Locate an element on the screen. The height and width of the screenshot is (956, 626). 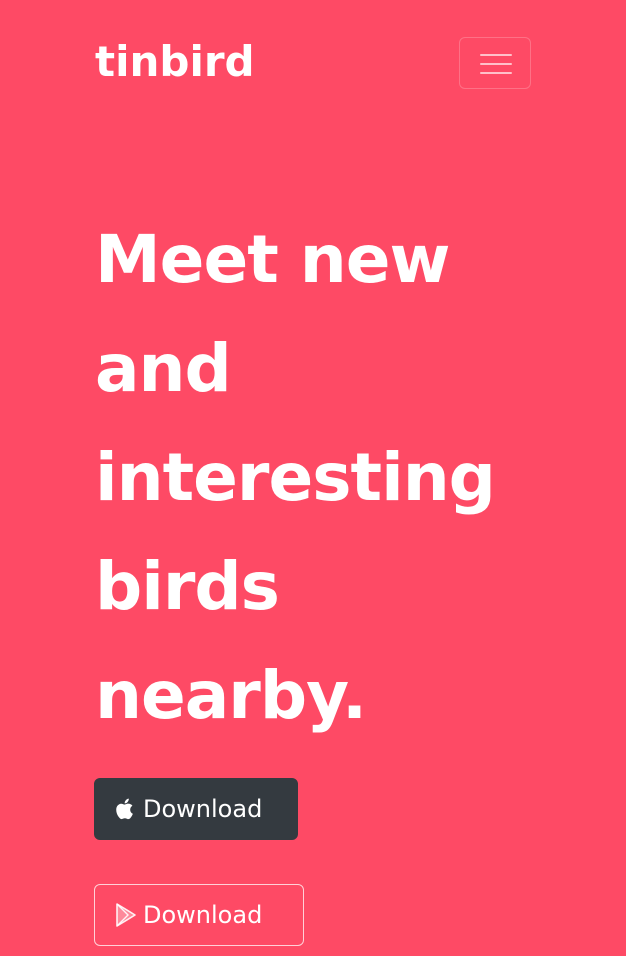
play-store-download-button: Download is located at coordinates (199, 915).